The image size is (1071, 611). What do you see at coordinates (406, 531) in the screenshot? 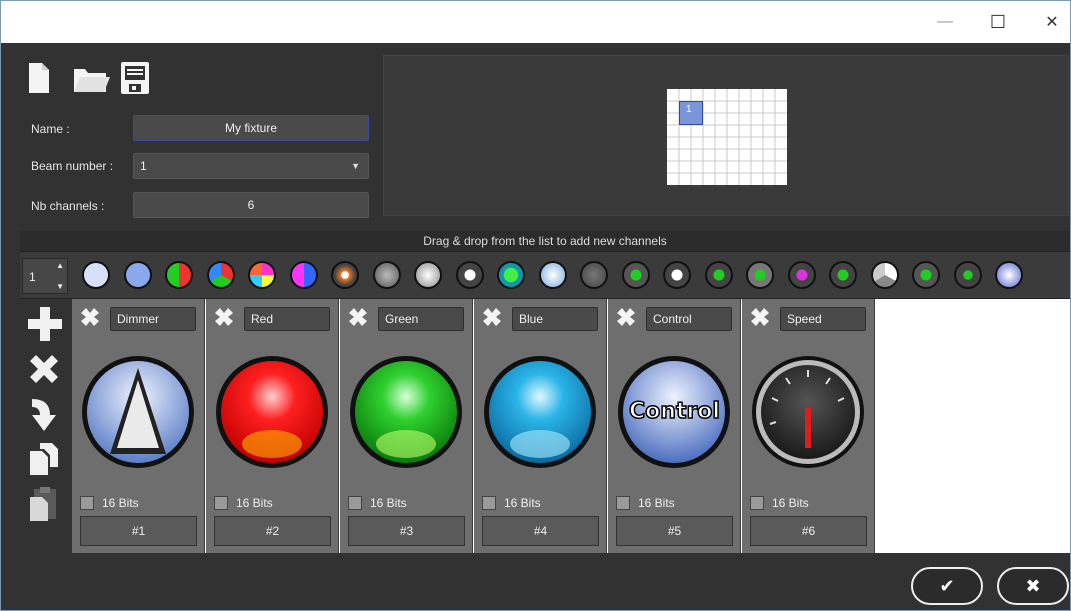
I see `channel-number-field: #3` at bounding box center [406, 531].